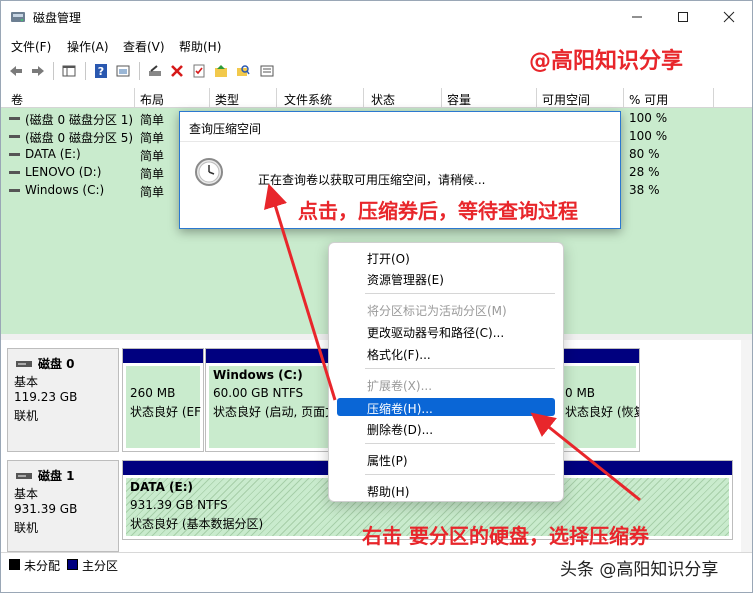 The width and height of the screenshot is (753, 593). What do you see at coordinates (179, 505) in the screenshot?
I see `partition-size: 931.39 GB NTFS` at bounding box center [179, 505].